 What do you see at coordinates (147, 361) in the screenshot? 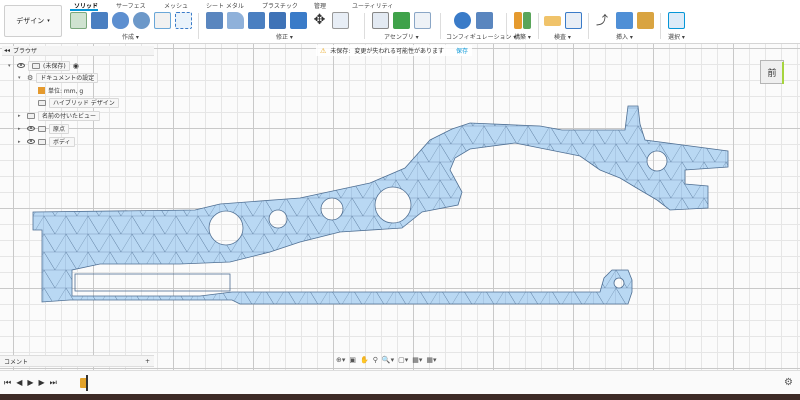
I see `add-comment-button: +` at bounding box center [147, 361].